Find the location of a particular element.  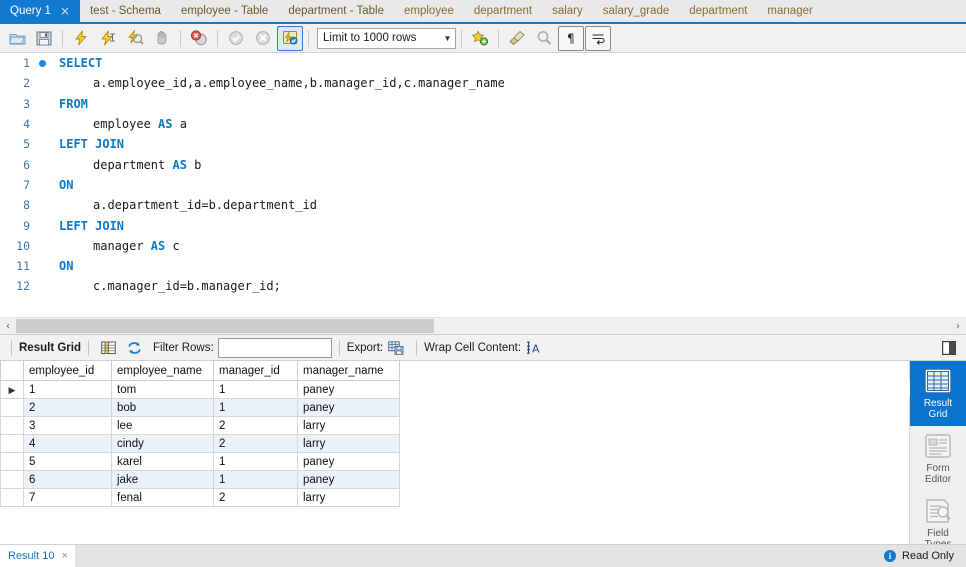

editor-tab-employee: employee is located at coordinates (429, 11).